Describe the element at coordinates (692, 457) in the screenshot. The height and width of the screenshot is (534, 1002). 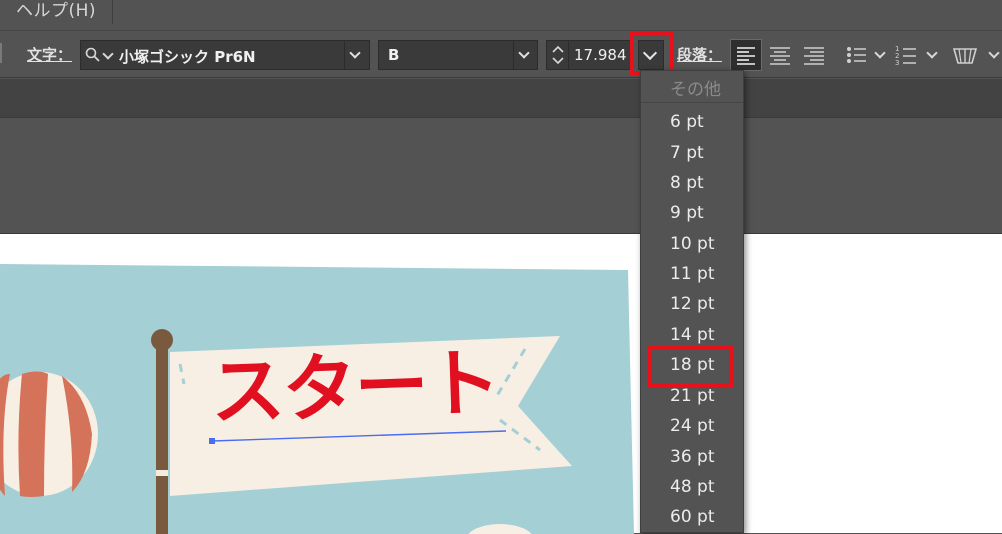
I see `font-size-option: 36 pt` at that location.